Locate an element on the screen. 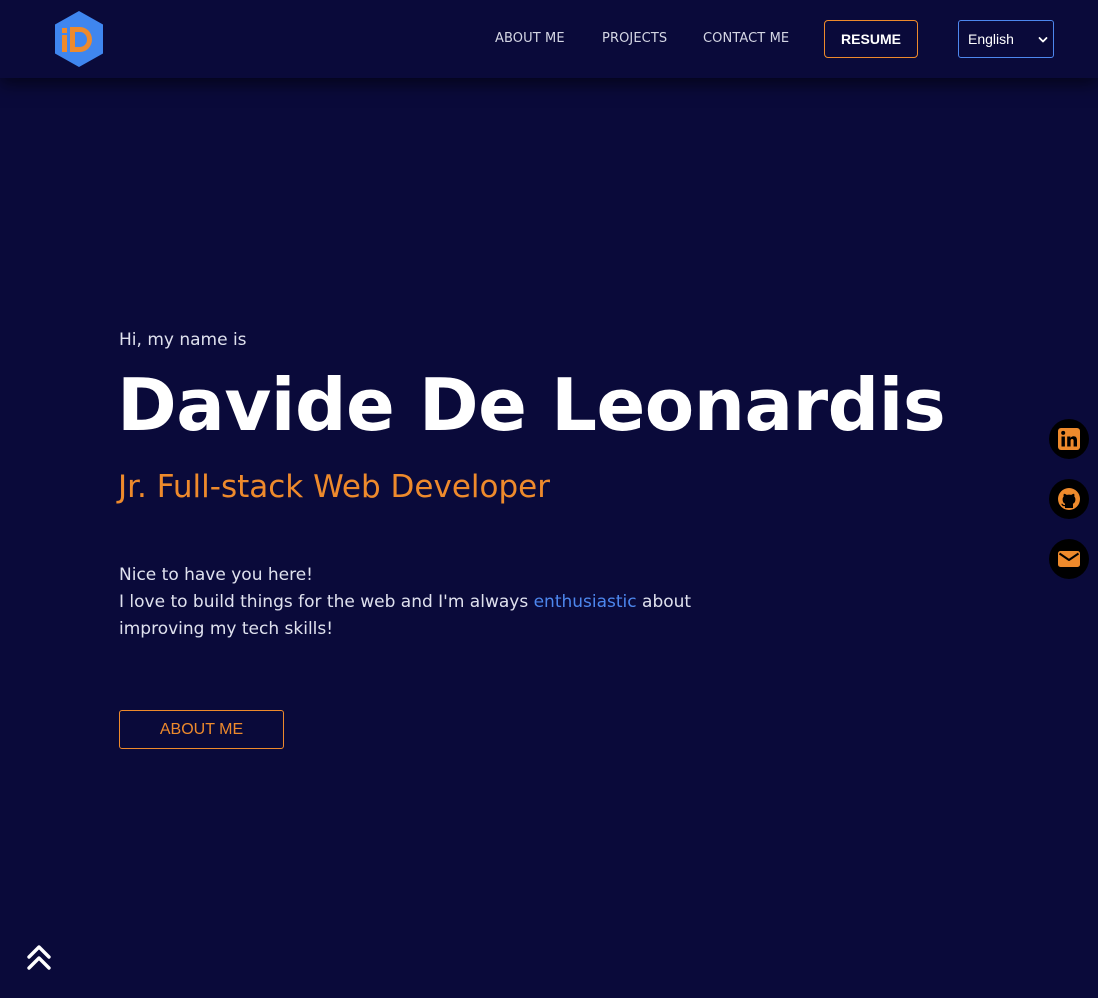 This screenshot has width=1098, height=998. about-me-button: ABOUT ME is located at coordinates (201, 729).